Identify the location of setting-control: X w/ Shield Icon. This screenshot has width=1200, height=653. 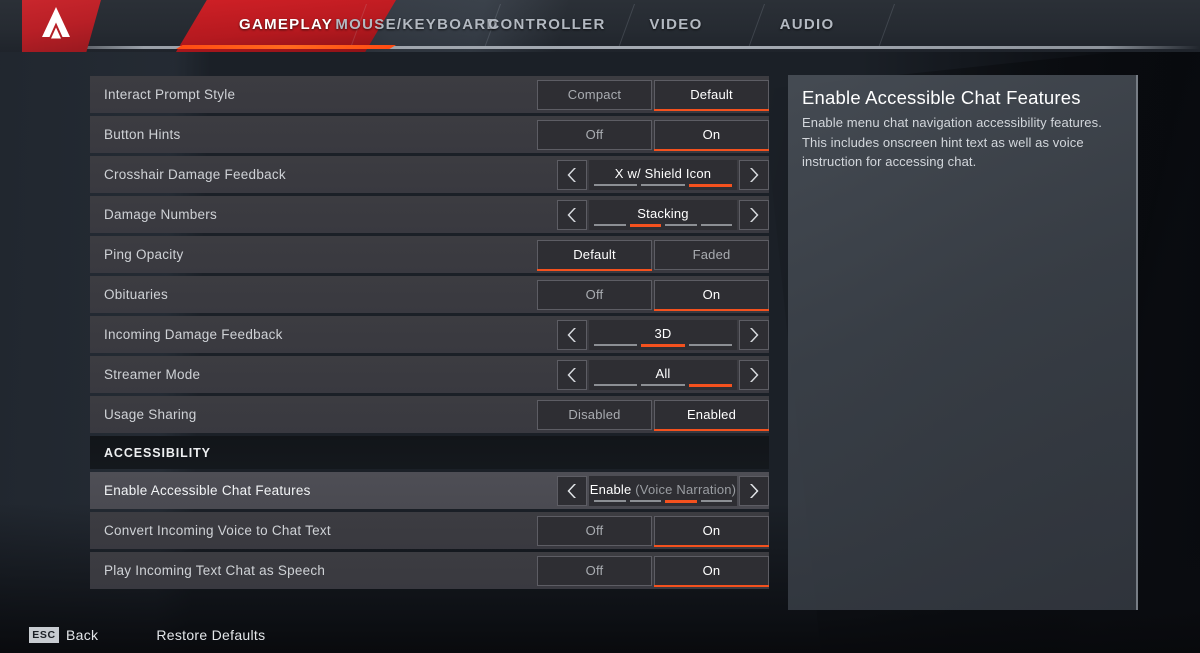
(663, 174).